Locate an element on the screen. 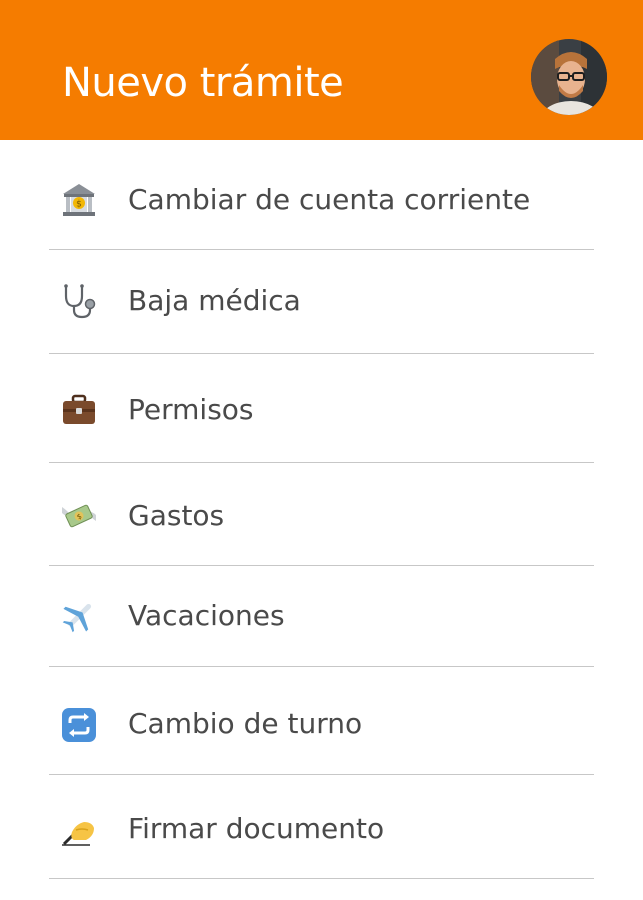  list-item-firmar-documento: Firmar documento is located at coordinates (321, 827).